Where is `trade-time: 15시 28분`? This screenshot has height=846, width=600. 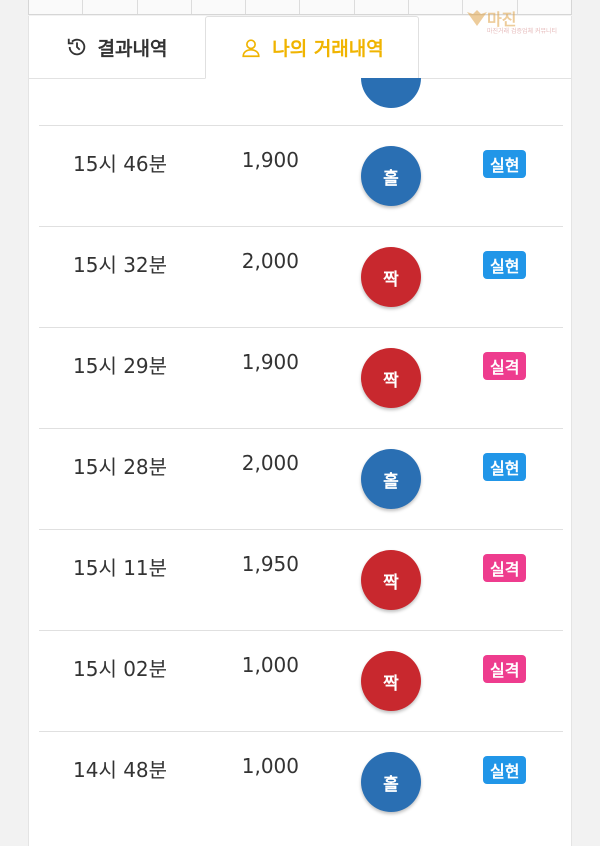
trade-time: 15시 28분 is located at coordinates (120, 467).